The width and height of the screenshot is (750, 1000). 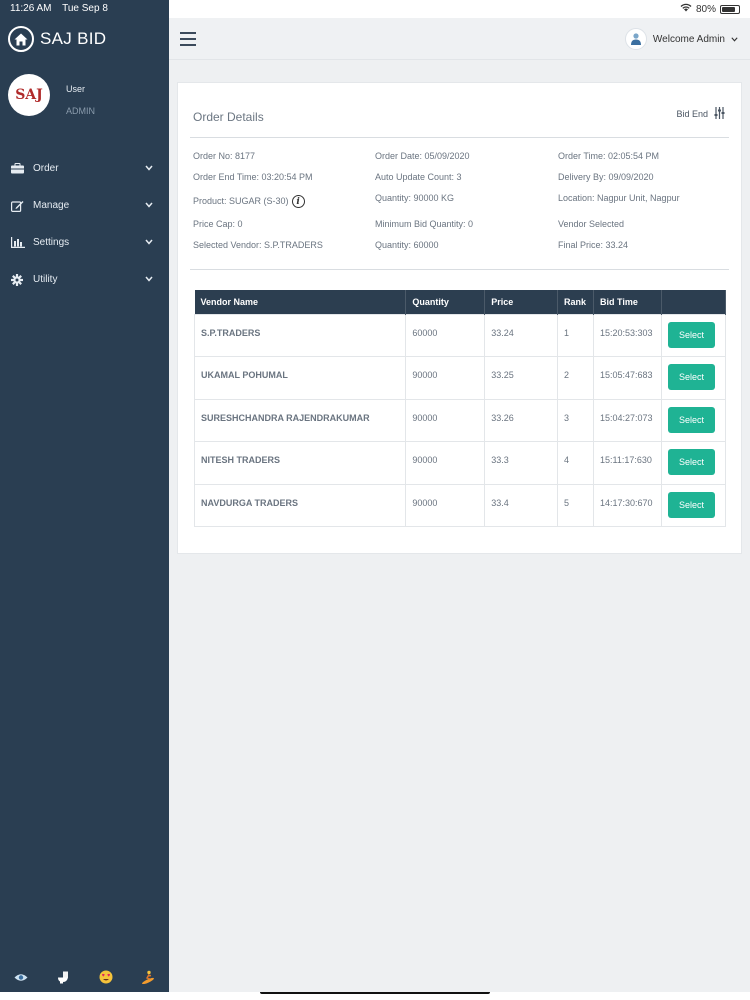 I want to click on detail-delivery-by: Delivery By: 09/09/2020, so click(x=606, y=177).